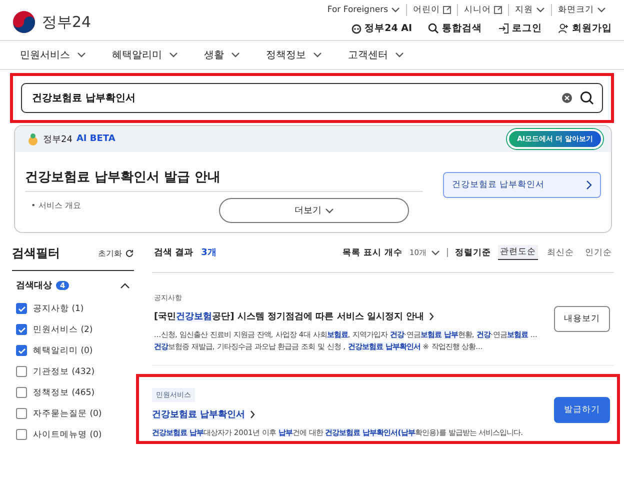  What do you see at coordinates (522, 185) in the screenshot?
I see `related-service-link: 건강보험료 납부확인서` at bounding box center [522, 185].